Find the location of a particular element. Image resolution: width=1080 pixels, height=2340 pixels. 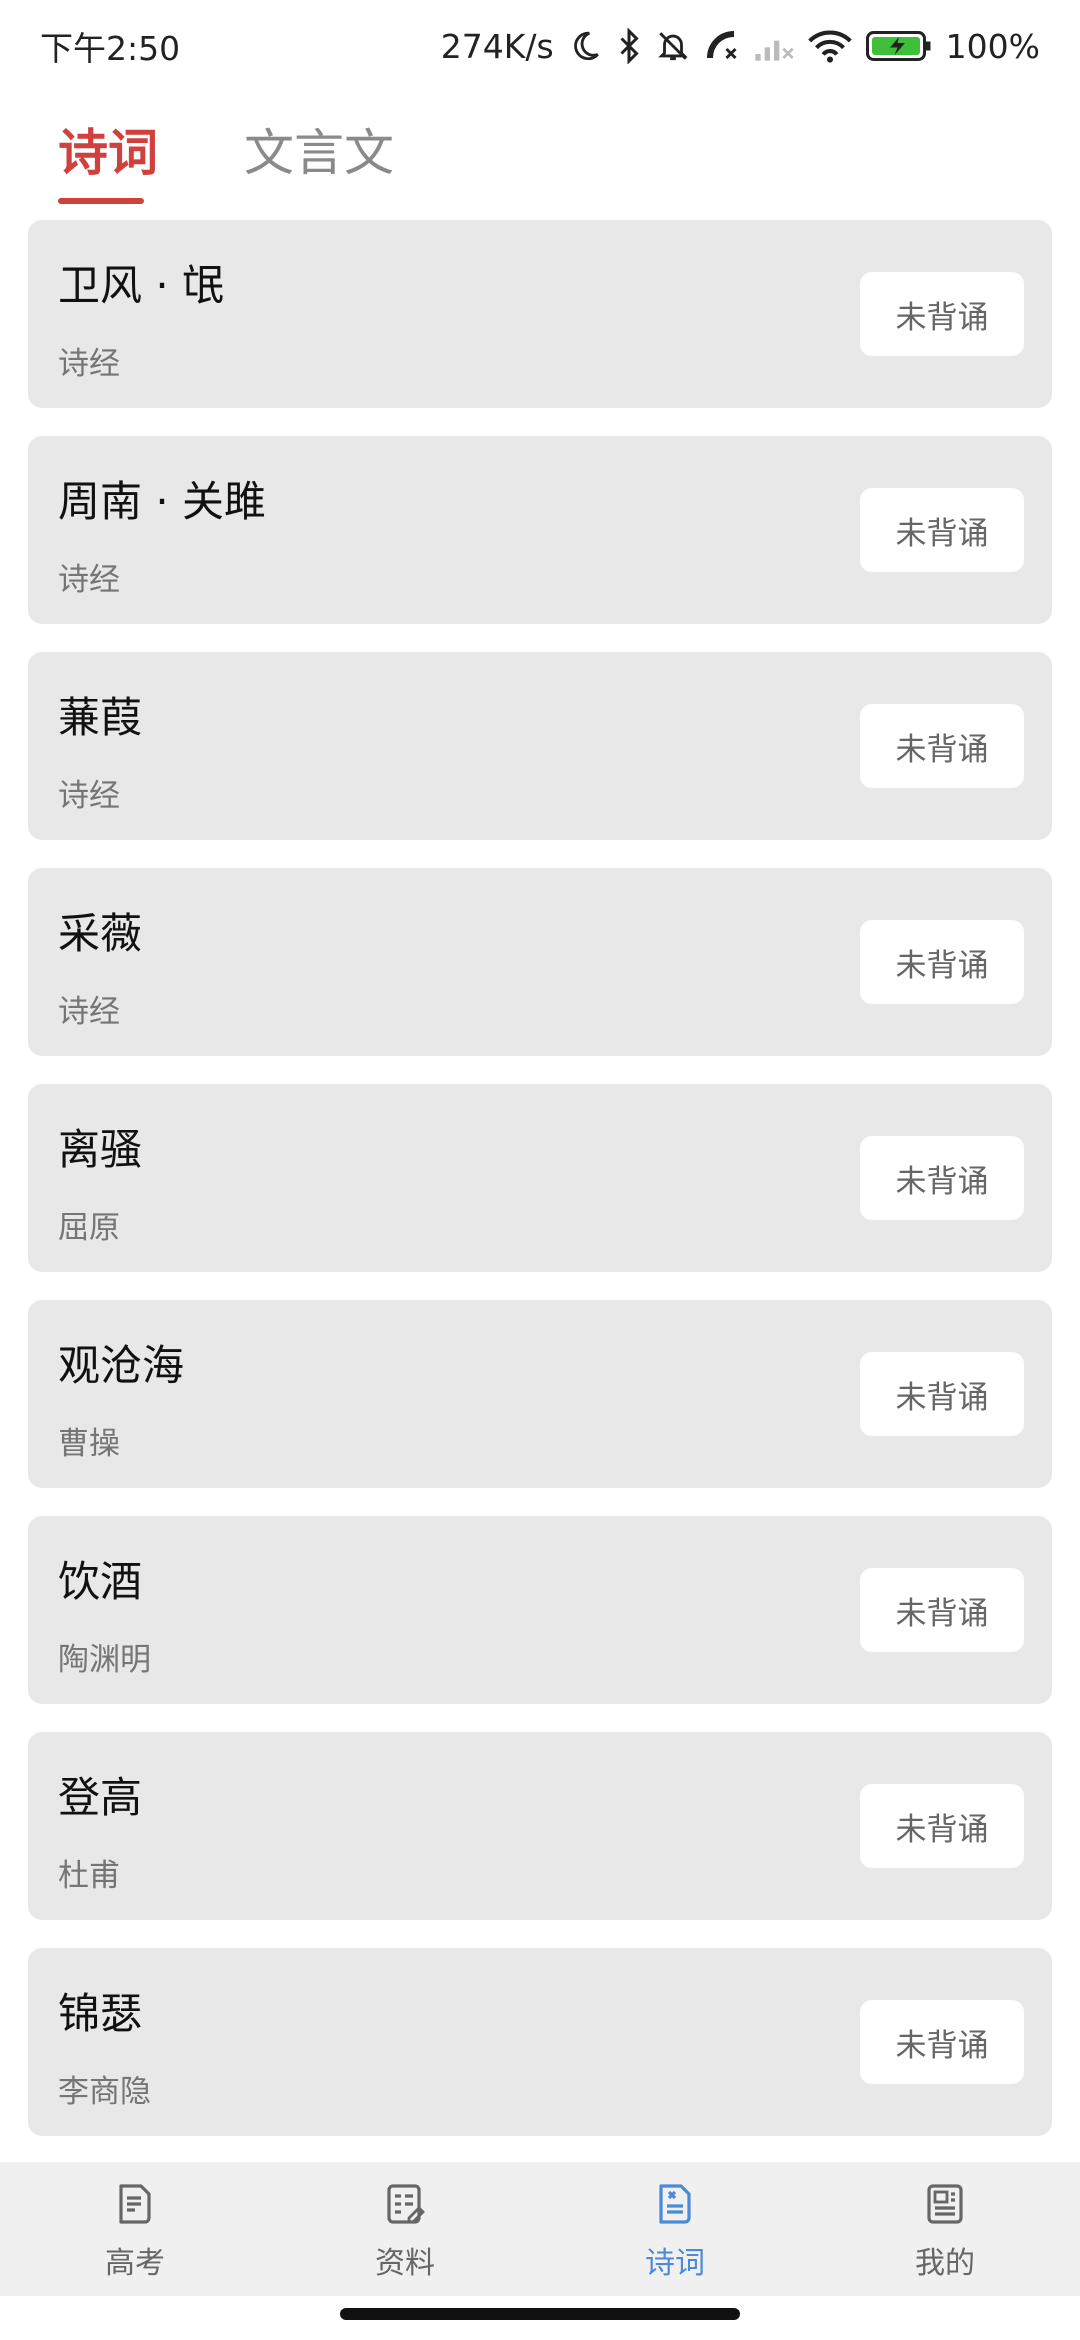

poem-card: 采薇 诗经 未背诵 is located at coordinates (540, 962).